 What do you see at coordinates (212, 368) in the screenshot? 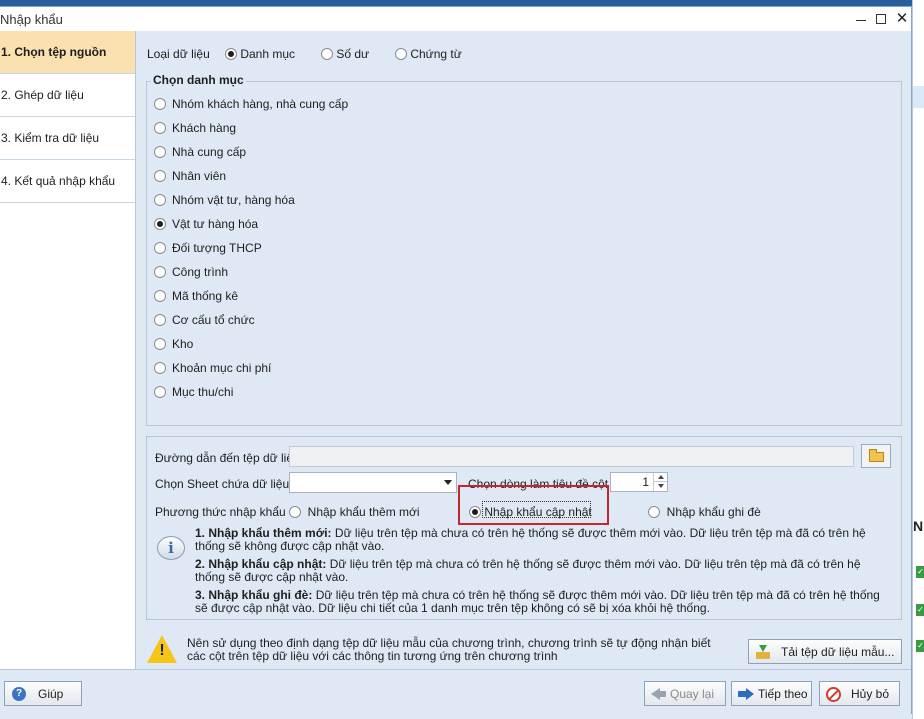
I see `category-item: Khoản mục chi phí` at bounding box center [212, 368].